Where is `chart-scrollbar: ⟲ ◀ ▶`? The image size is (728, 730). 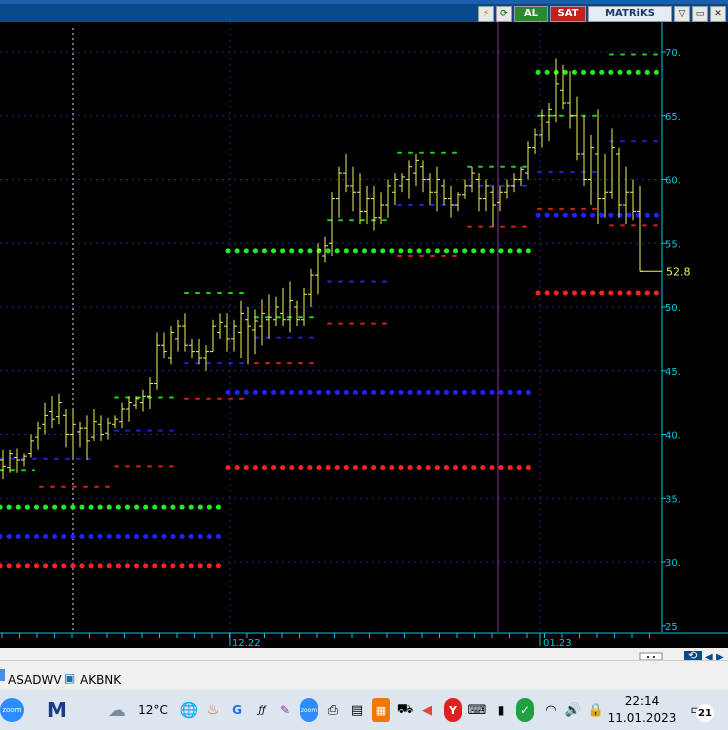 chart-scrollbar: ⟲ ◀ ▶ is located at coordinates (364, 654).